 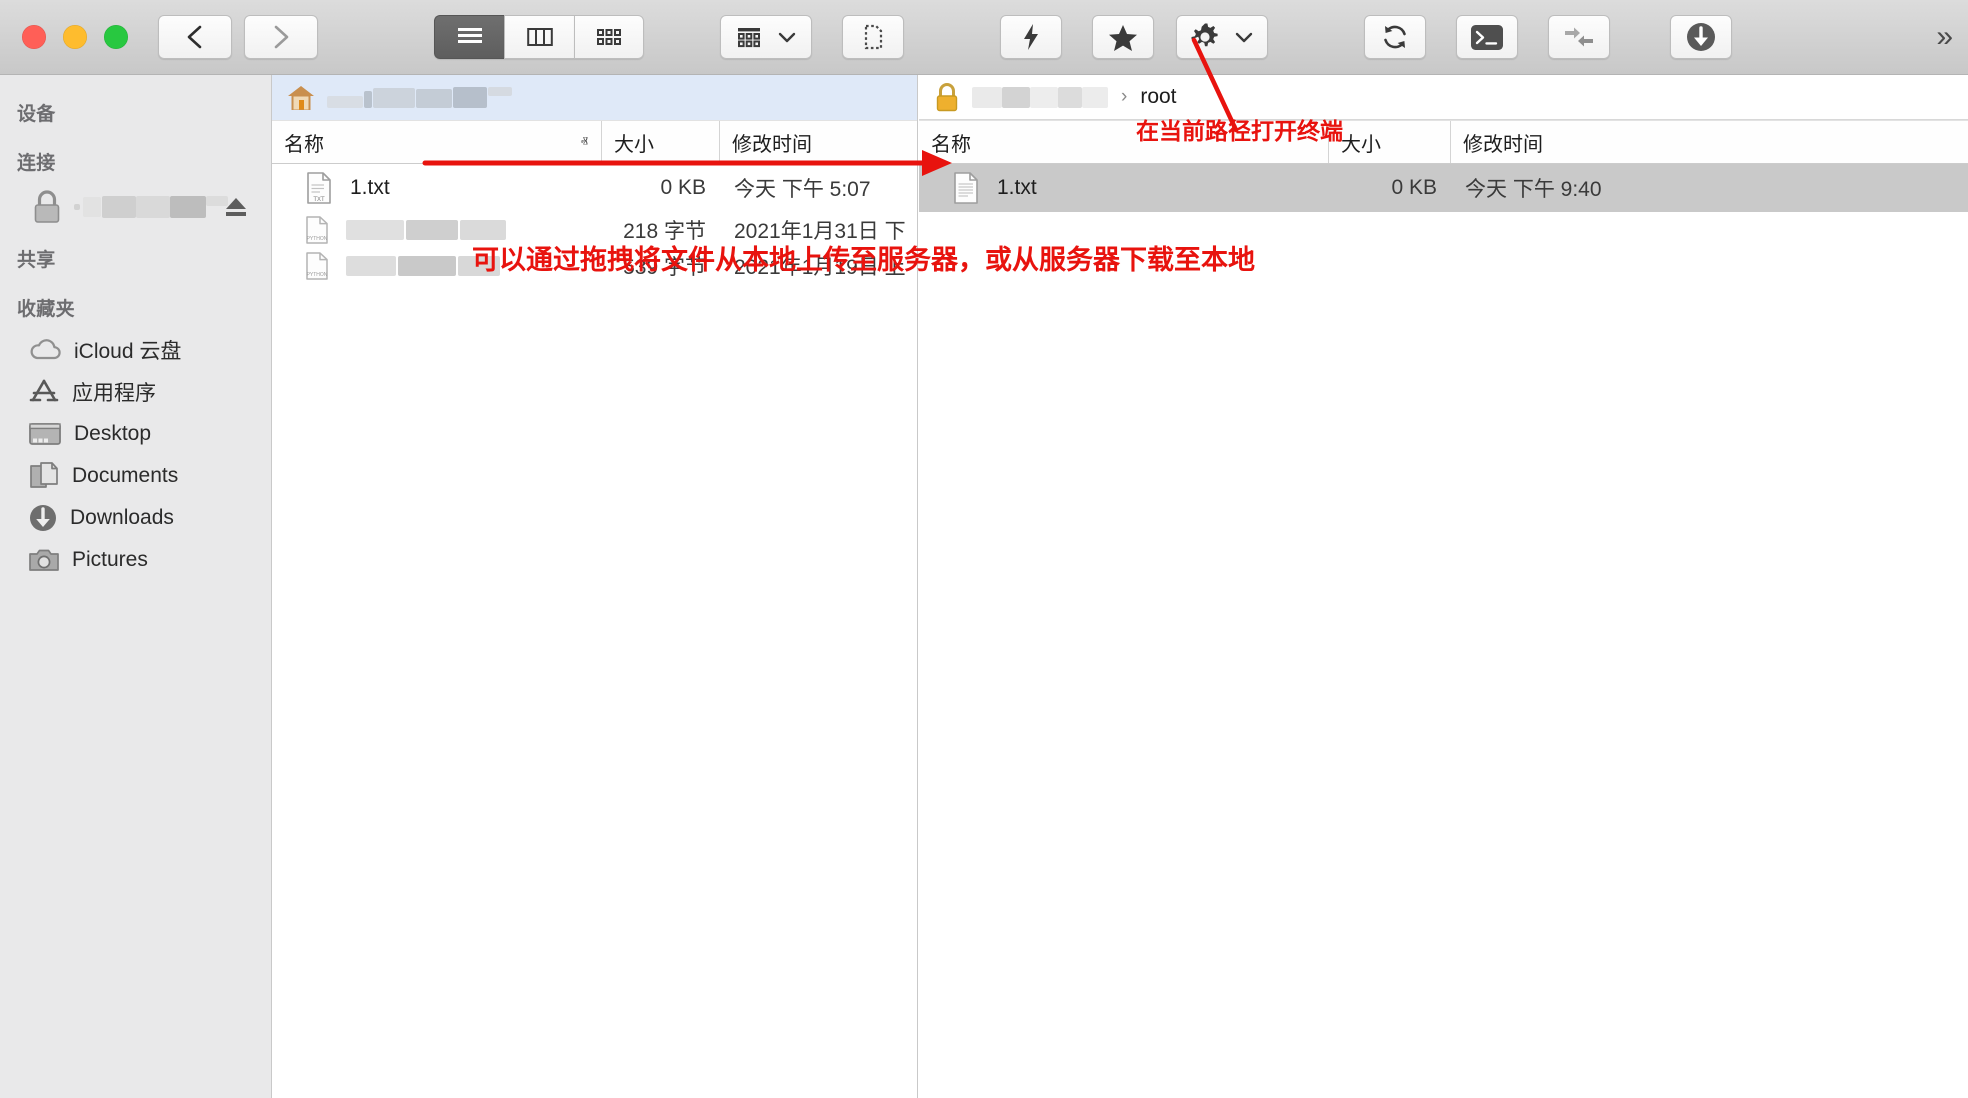 What do you see at coordinates (36, 260) in the screenshot?
I see `sidebar-header-shared: 共享` at bounding box center [36, 260].